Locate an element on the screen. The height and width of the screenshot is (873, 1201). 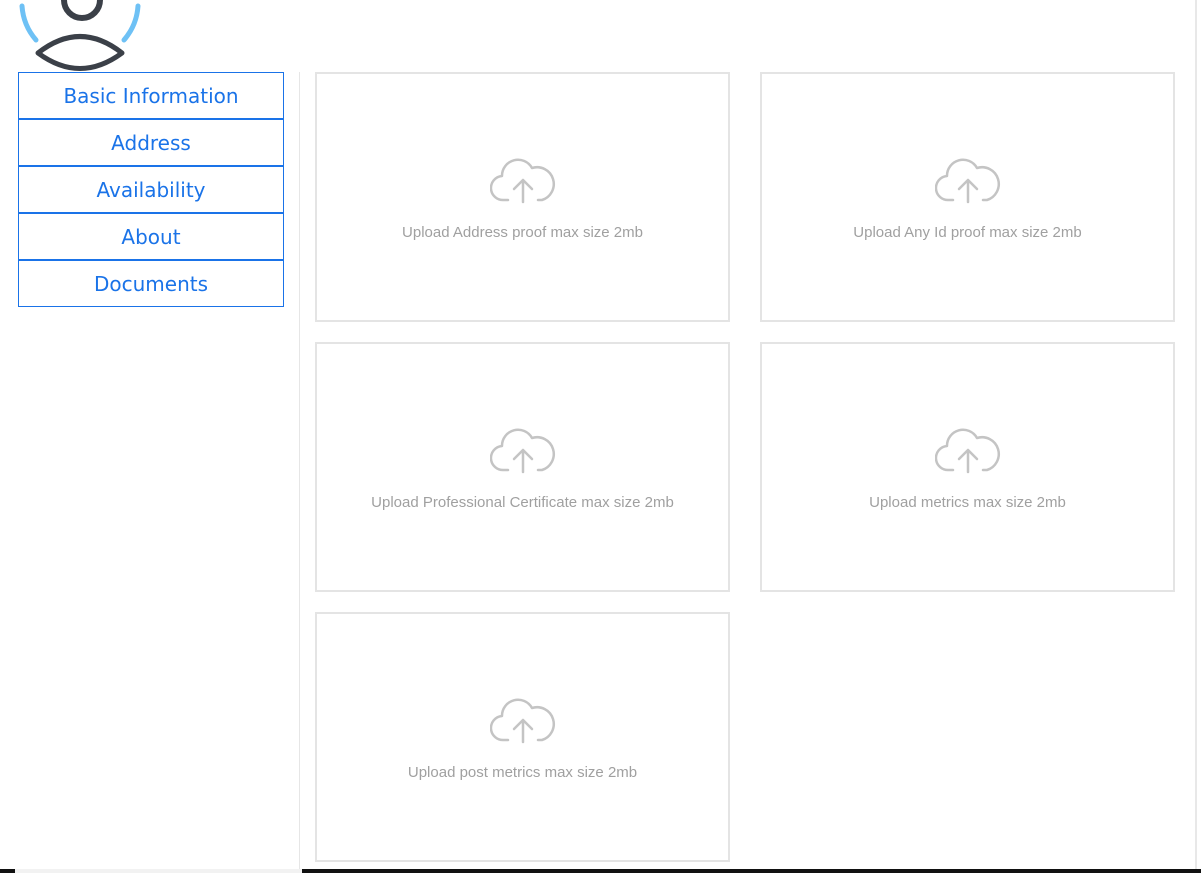
page-right-border is located at coordinates (1196, 436).